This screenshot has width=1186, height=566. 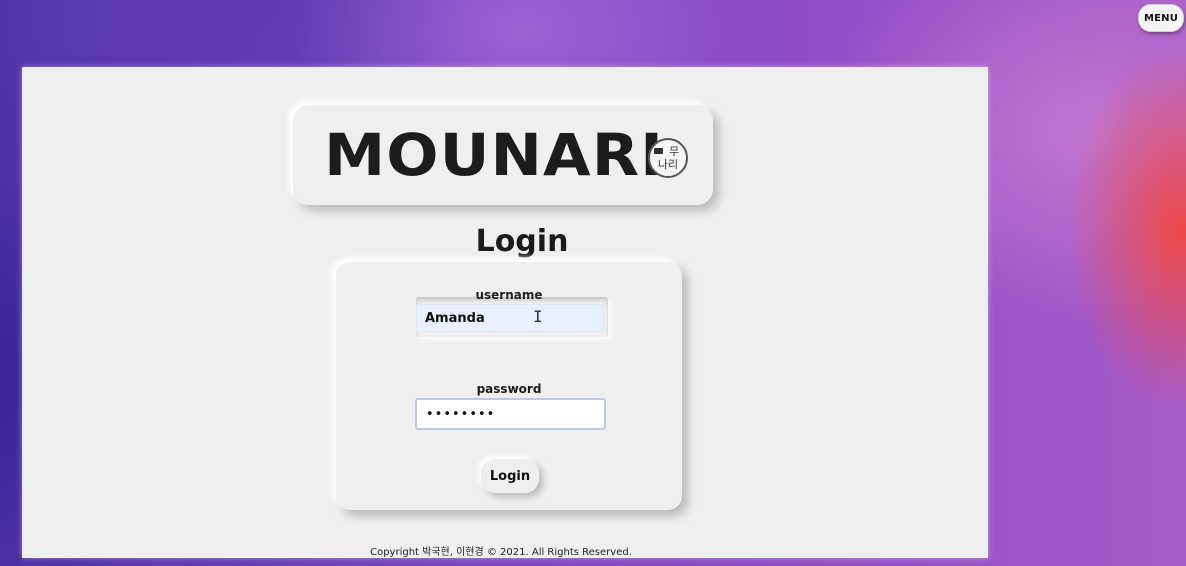 I want to click on logo-text: MOUNARI, so click(x=494, y=155).